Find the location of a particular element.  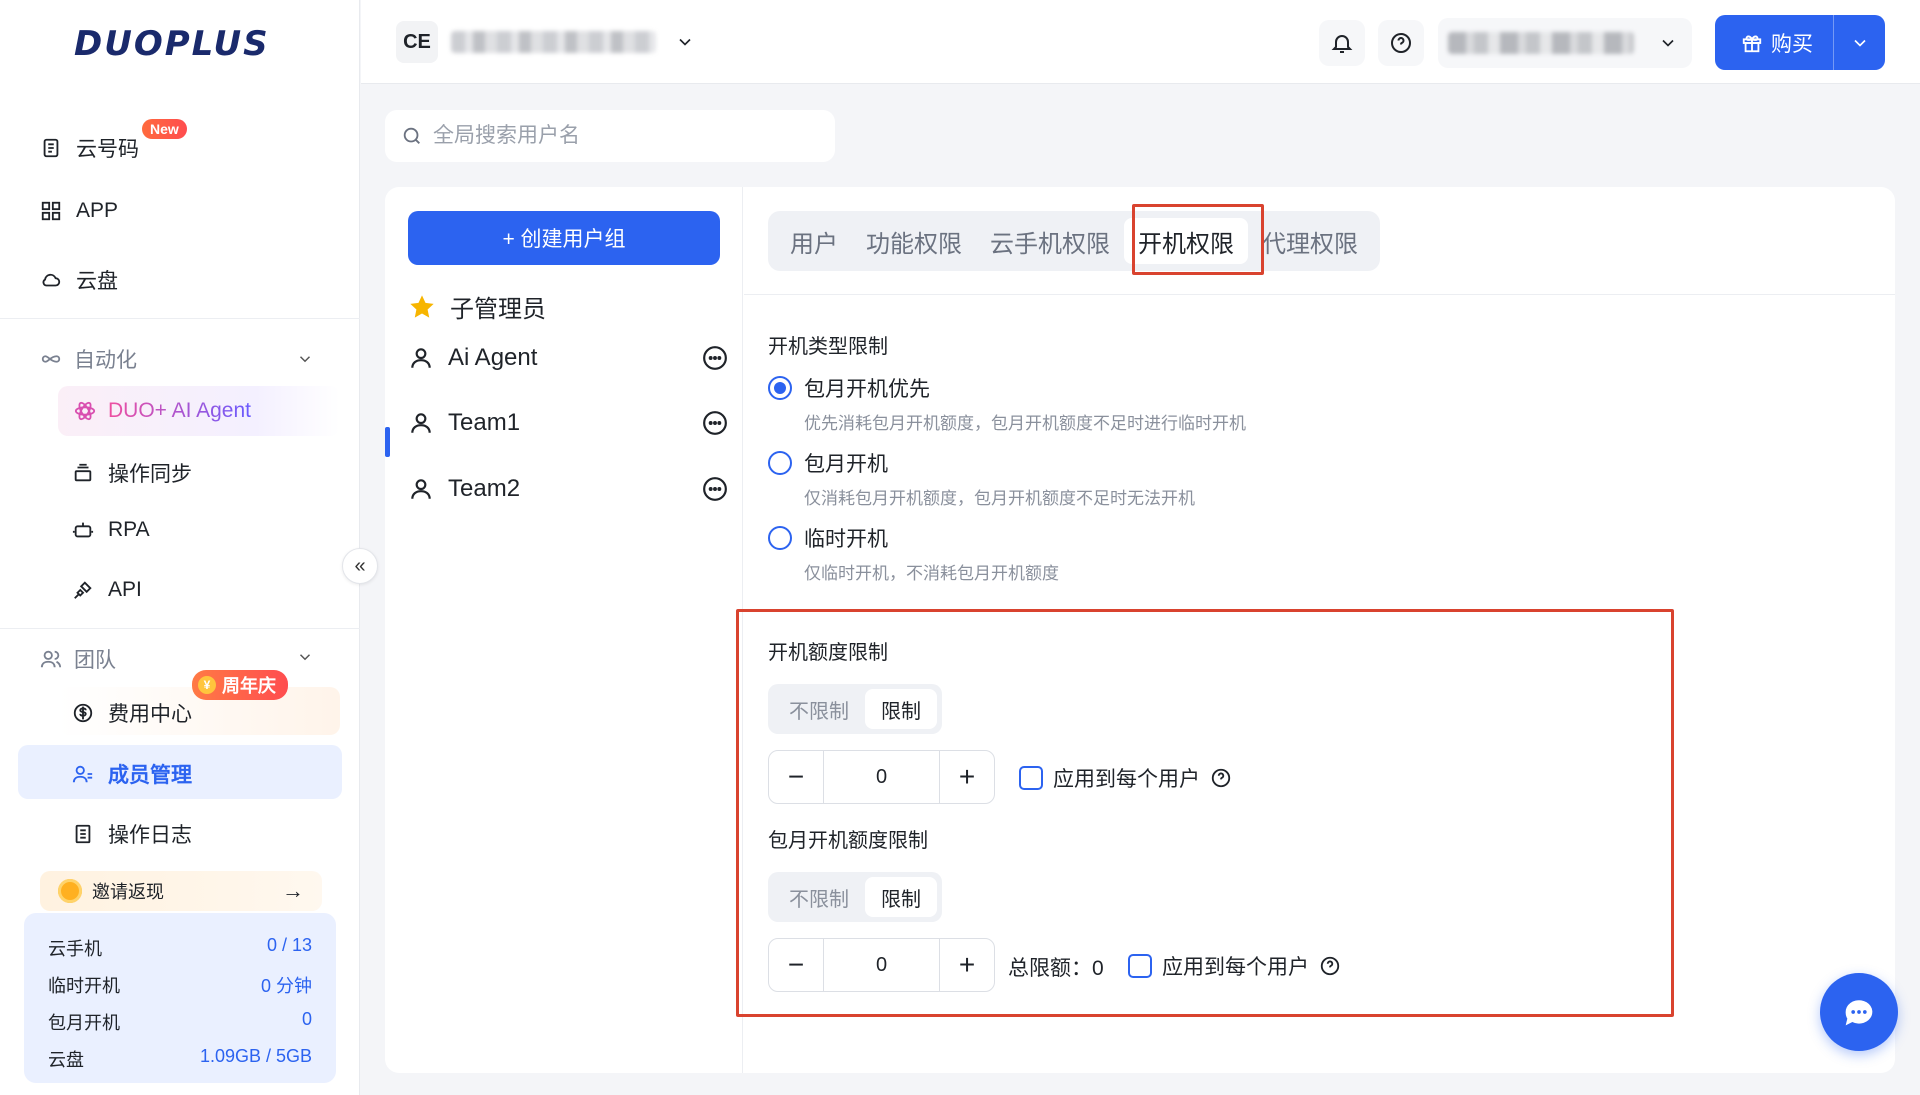

sidebar-item-rpa: RPA is located at coordinates (111, 530).